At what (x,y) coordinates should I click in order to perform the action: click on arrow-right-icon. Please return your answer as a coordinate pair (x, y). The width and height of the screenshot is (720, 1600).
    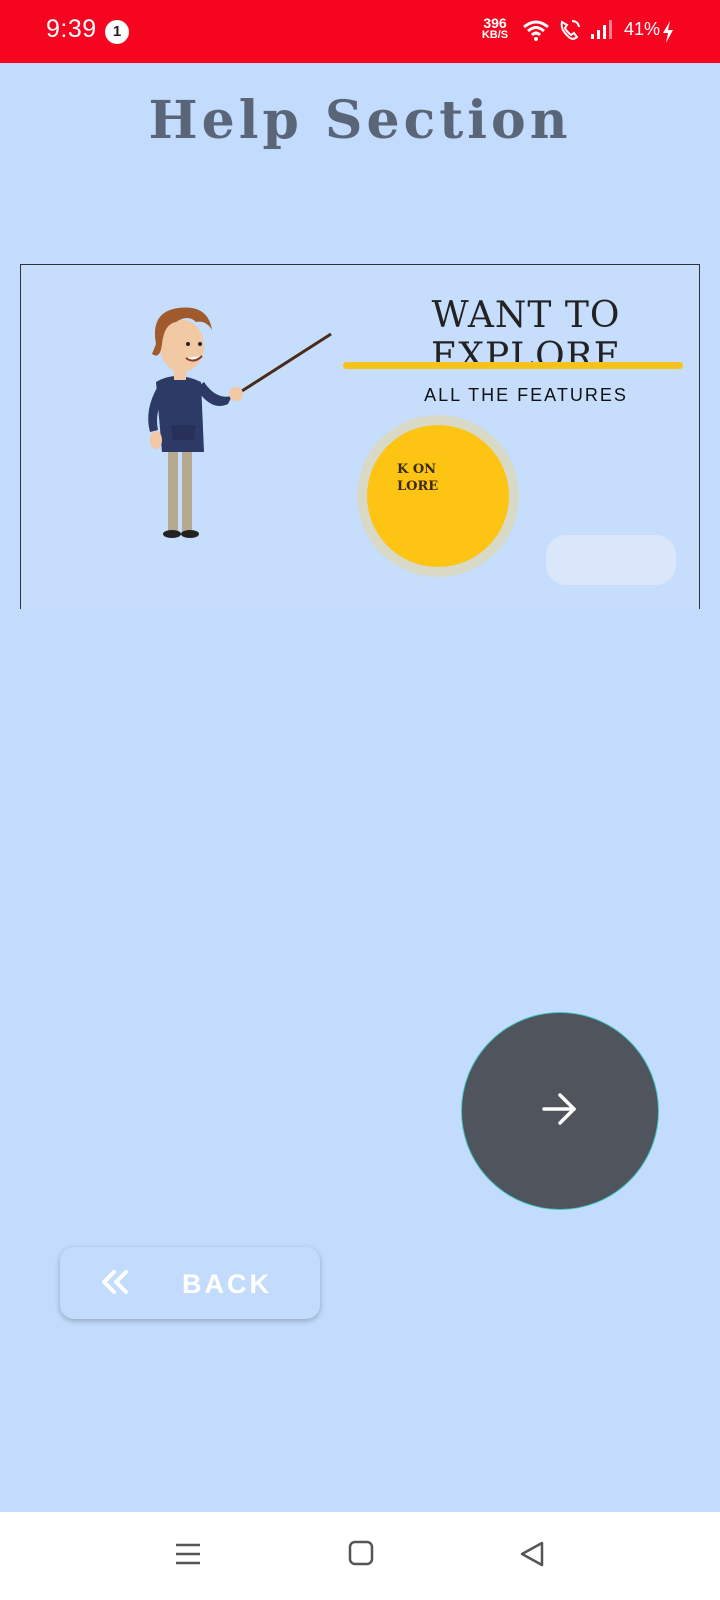
    Looking at the image, I should click on (560, 1111).